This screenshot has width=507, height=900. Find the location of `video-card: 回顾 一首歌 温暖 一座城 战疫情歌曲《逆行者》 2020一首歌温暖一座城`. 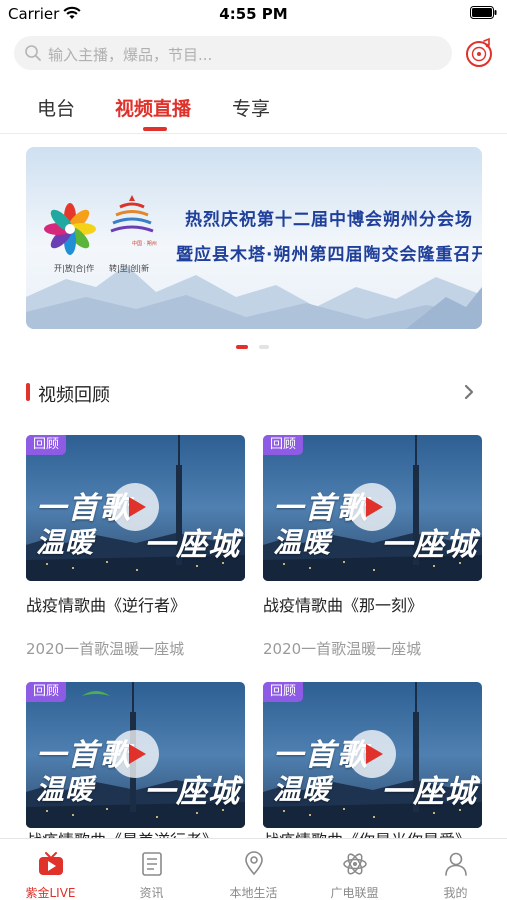

video-card: 回顾 一首歌 温暖 一座城 战疫情歌曲《逆行者》 2020一首歌温暖一座城 is located at coordinates (135, 550).